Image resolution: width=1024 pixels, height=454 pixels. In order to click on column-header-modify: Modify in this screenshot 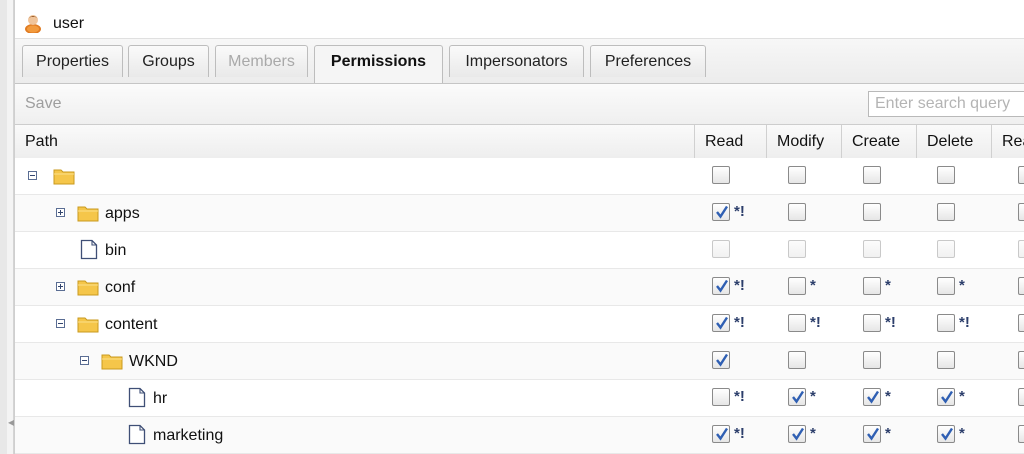, I will do `click(804, 141)`.